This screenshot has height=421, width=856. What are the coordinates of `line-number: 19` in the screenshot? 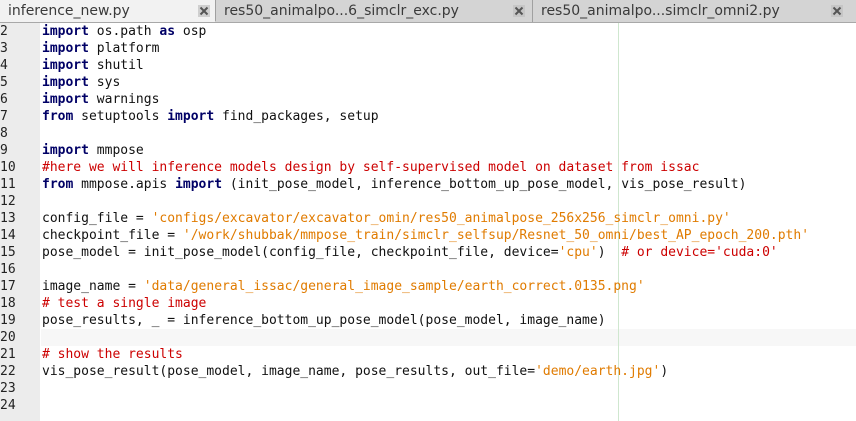 It's located at (8, 320).